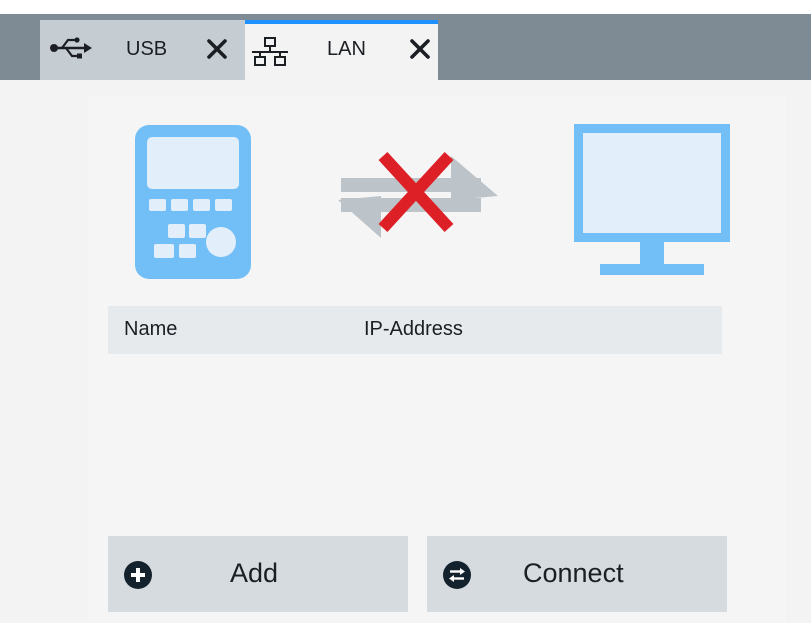 Image resolution: width=811 pixels, height=623 pixels. What do you see at coordinates (254, 573) in the screenshot?
I see `add-button-label: Add` at bounding box center [254, 573].